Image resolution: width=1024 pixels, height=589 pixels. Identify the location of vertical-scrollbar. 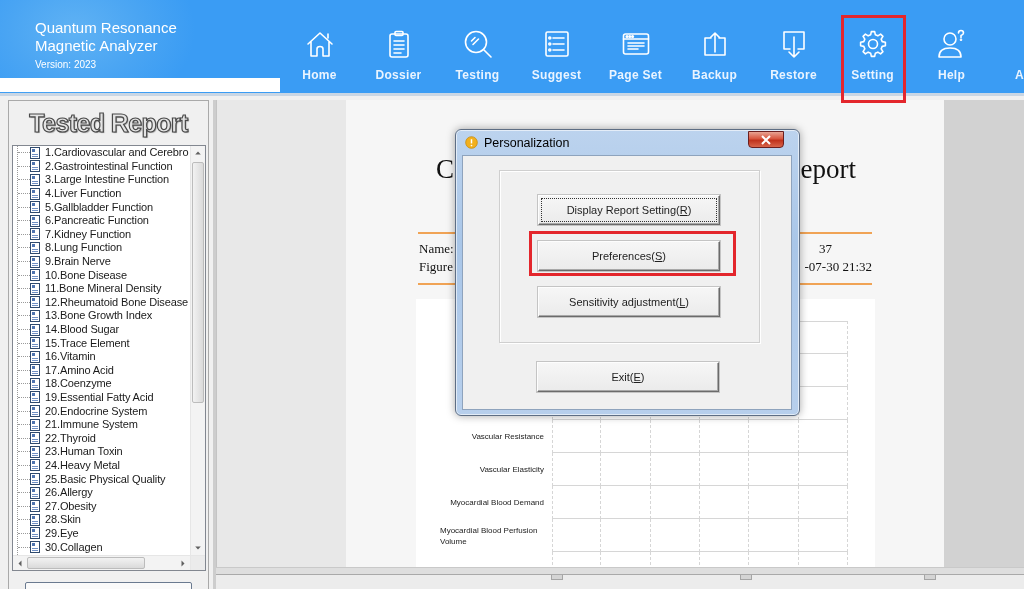
(197, 350).